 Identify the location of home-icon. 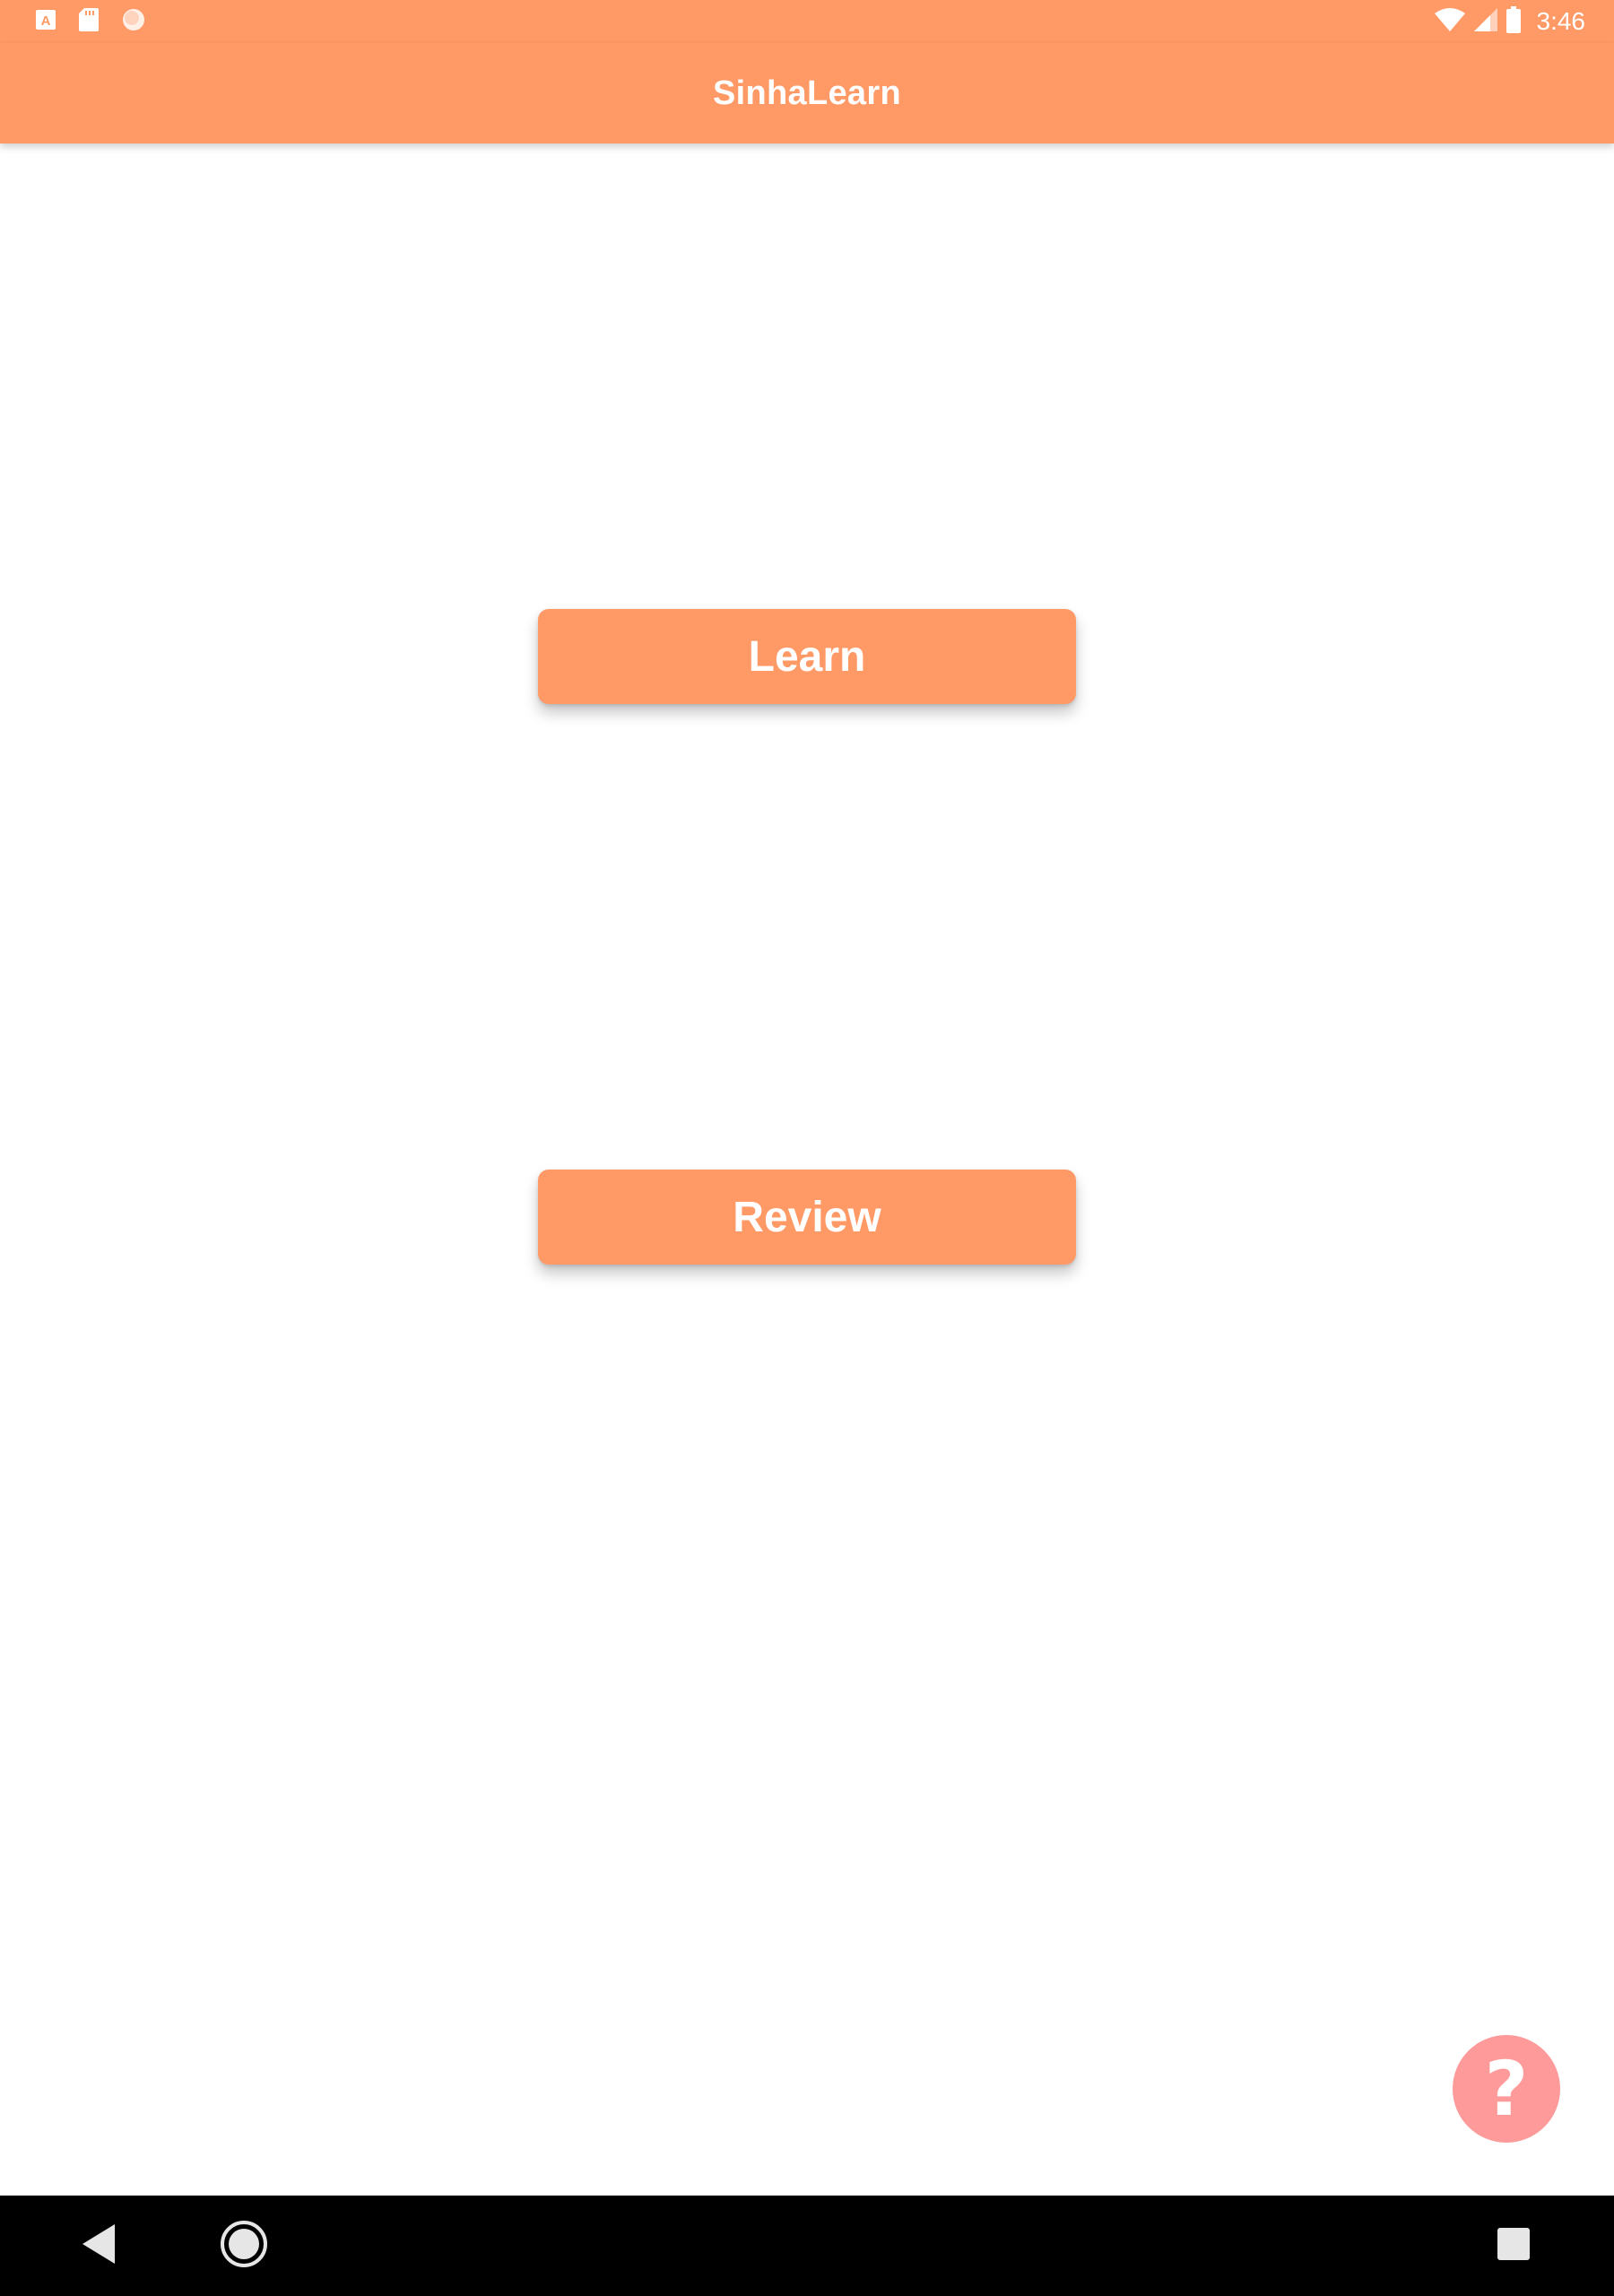
(244, 2246).